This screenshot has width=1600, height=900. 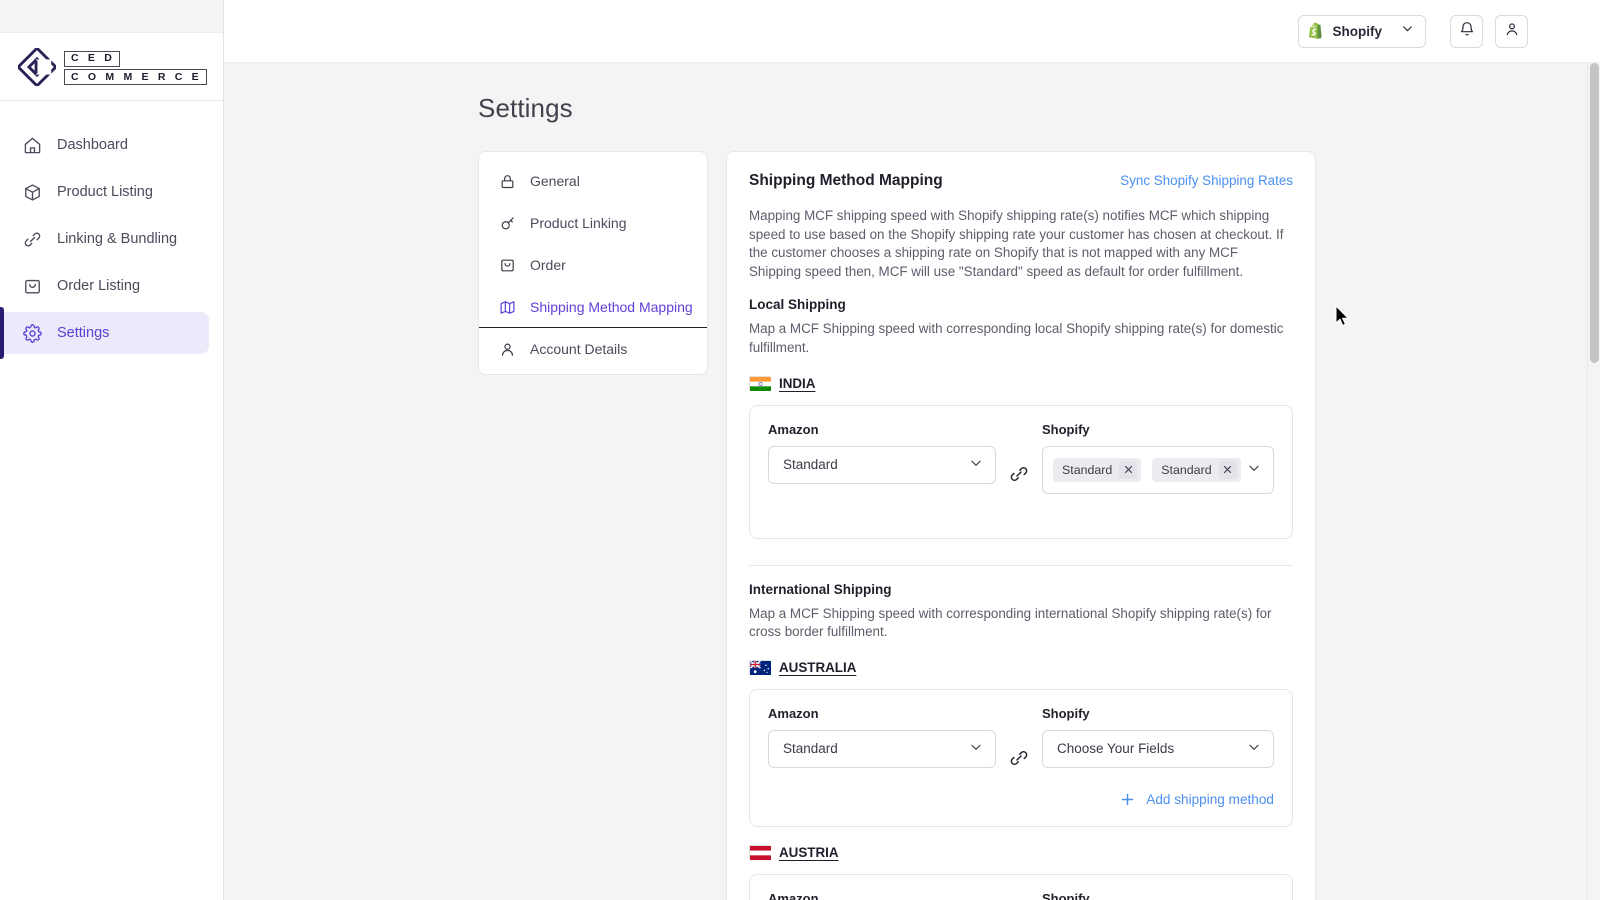 I want to click on sidebar-item-linking-bundling: Linking & Bundling, so click(x=104, y=239).